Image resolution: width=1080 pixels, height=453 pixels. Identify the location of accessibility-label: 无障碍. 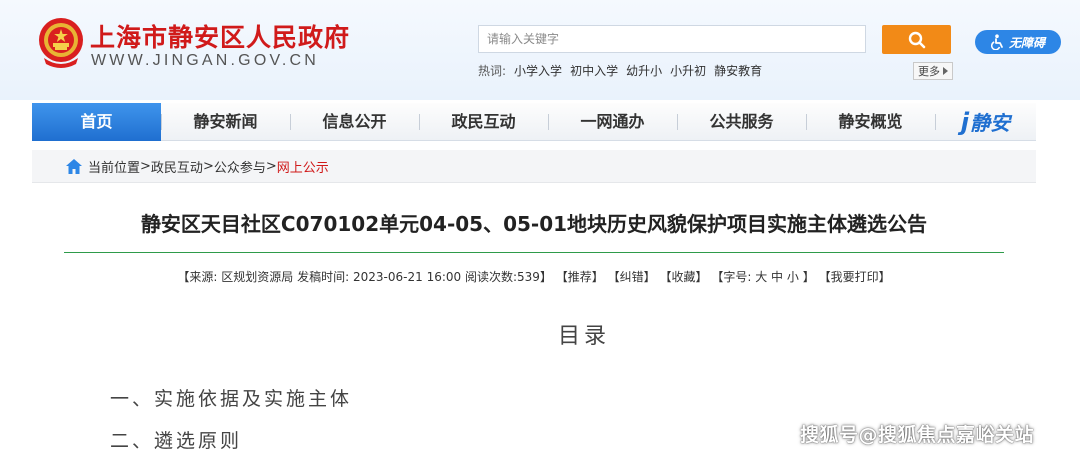
(1026, 42).